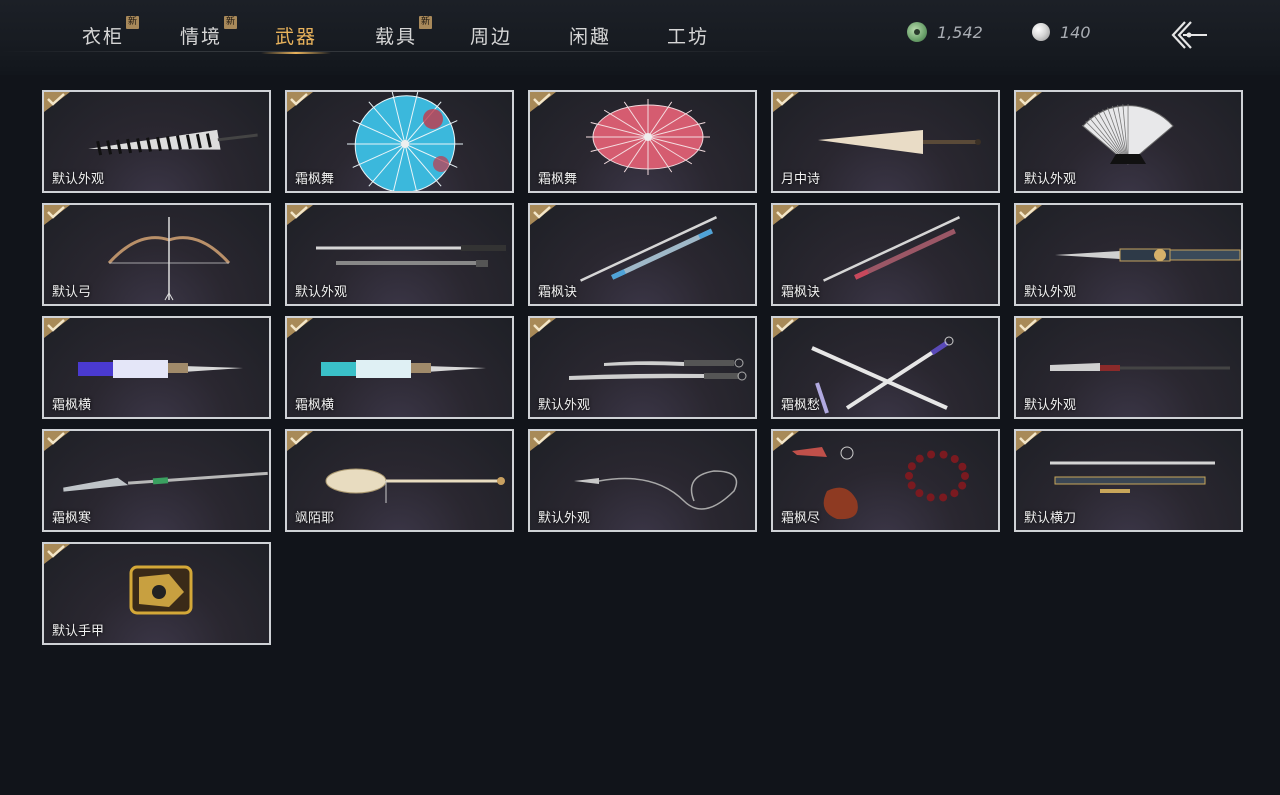  What do you see at coordinates (395, 51) in the screenshot?
I see `nav-divider` at bounding box center [395, 51].